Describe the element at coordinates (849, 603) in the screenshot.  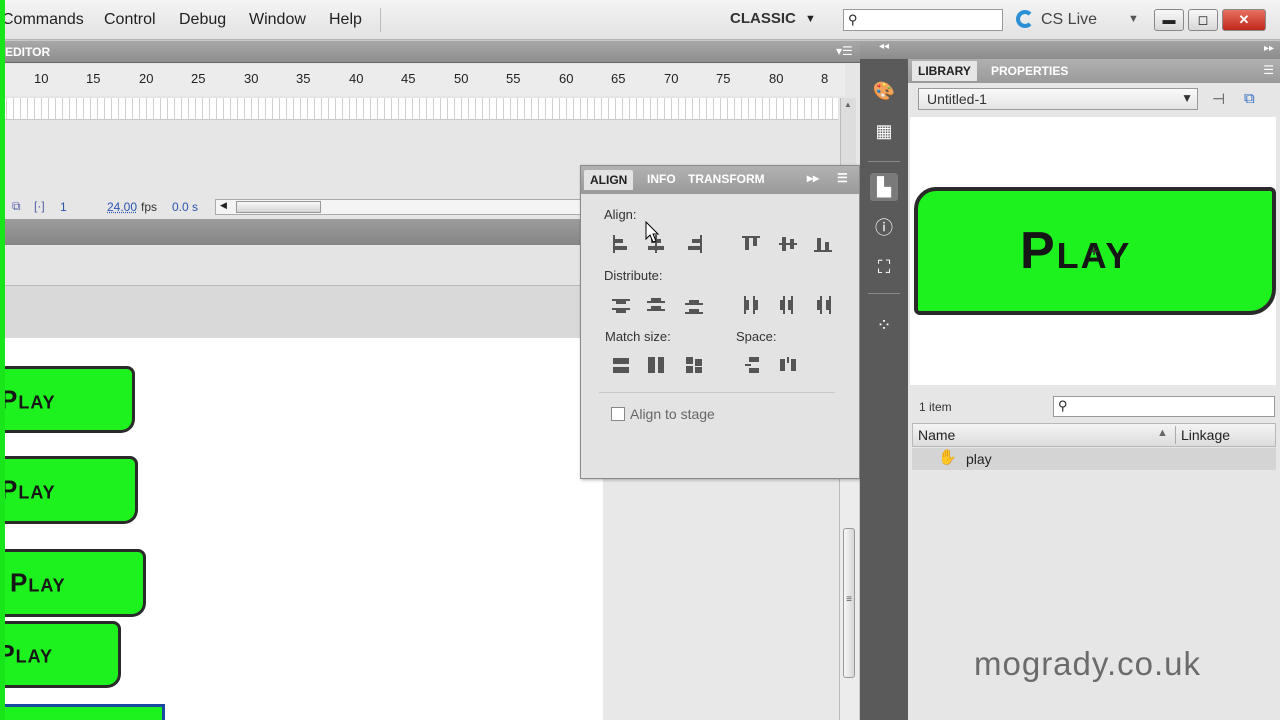
I see `scroll-thumb: ≡` at that location.